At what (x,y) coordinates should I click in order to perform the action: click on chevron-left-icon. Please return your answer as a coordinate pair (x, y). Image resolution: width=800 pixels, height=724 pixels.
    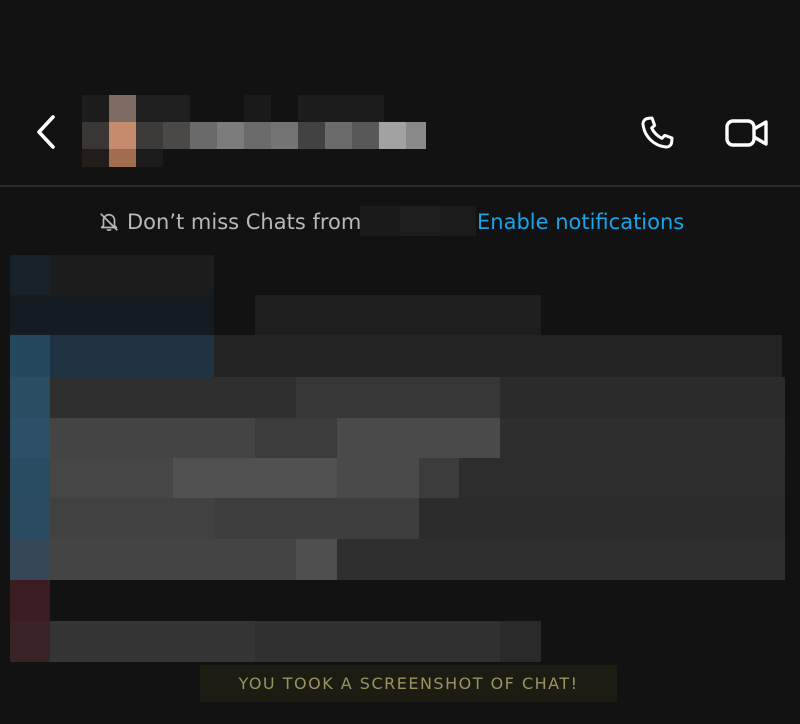
    Looking at the image, I should click on (46, 132).